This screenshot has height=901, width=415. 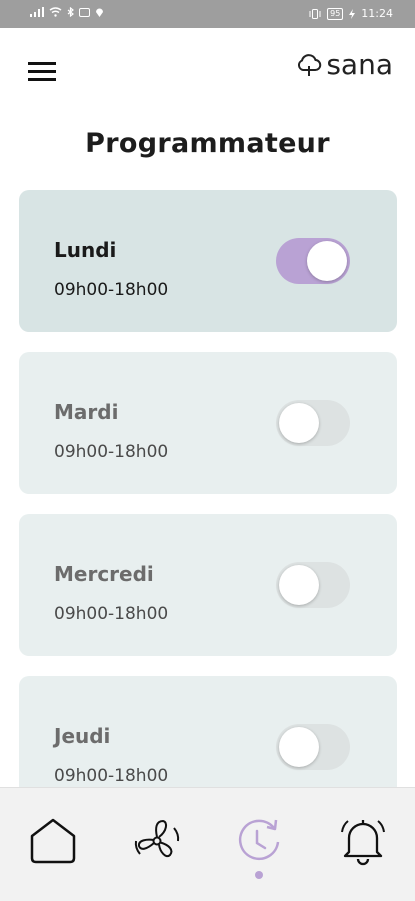 What do you see at coordinates (85, 250) in the screenshot?
I see `day-label: Lundi` at bounding box center [85, 250].